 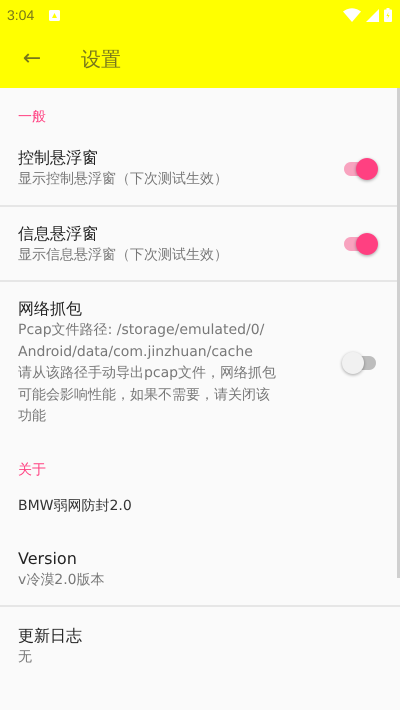 I want to click on section-header: 关于, so click(x=32, y=470).